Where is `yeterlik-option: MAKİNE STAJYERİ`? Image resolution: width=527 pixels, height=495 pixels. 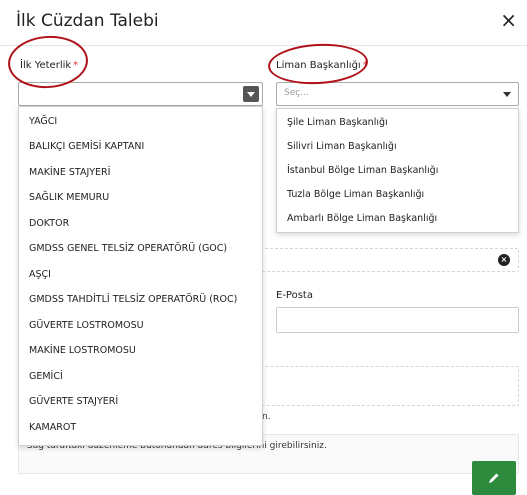 yeterlik-option: MAKİNE STAJYERİ is located at coordinates (69, 172).